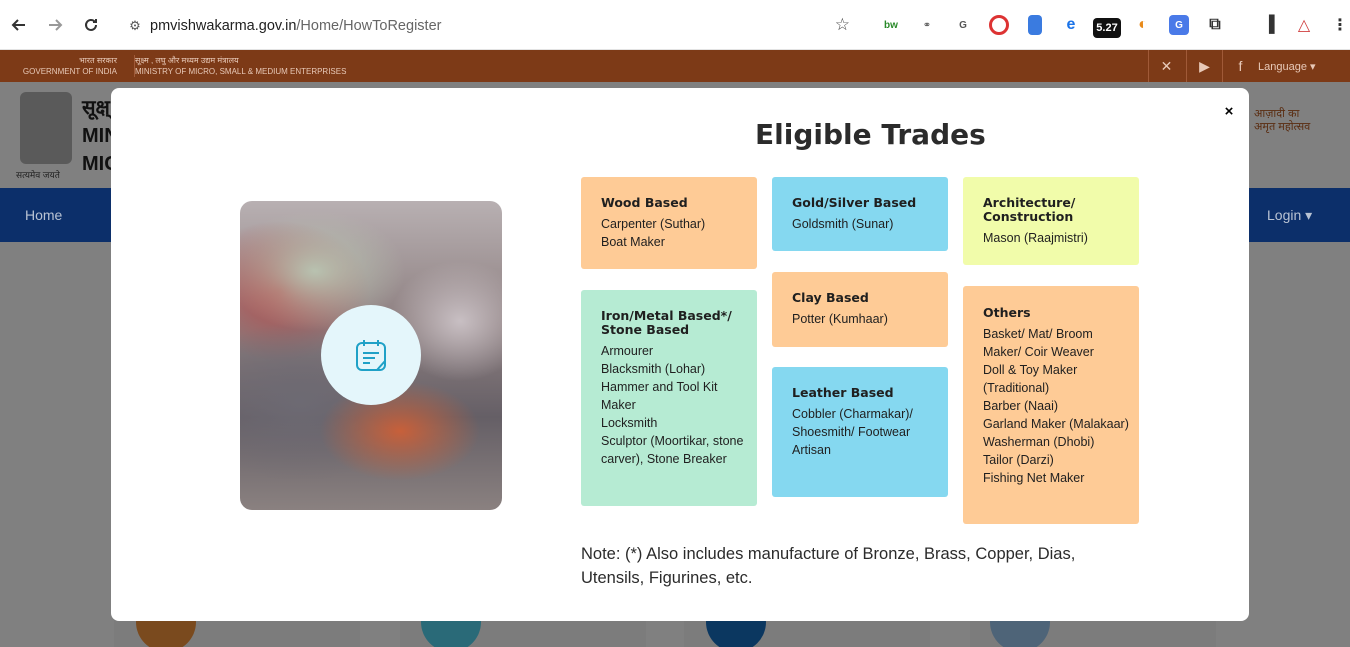  I want to click on trade-item: Armourer, so click(627, 351).